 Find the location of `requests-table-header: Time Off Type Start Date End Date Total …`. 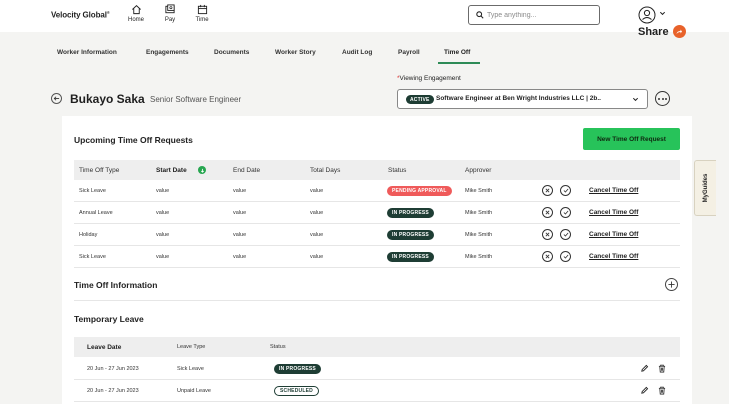

requests-table-header: Time Off Type Start Date End Date Total … is located at coordinates (377, 170).